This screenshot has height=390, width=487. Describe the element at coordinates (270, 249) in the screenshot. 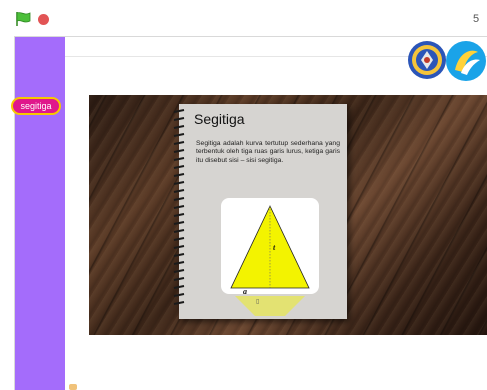

I see `triangle-diagram: t a` at that location.